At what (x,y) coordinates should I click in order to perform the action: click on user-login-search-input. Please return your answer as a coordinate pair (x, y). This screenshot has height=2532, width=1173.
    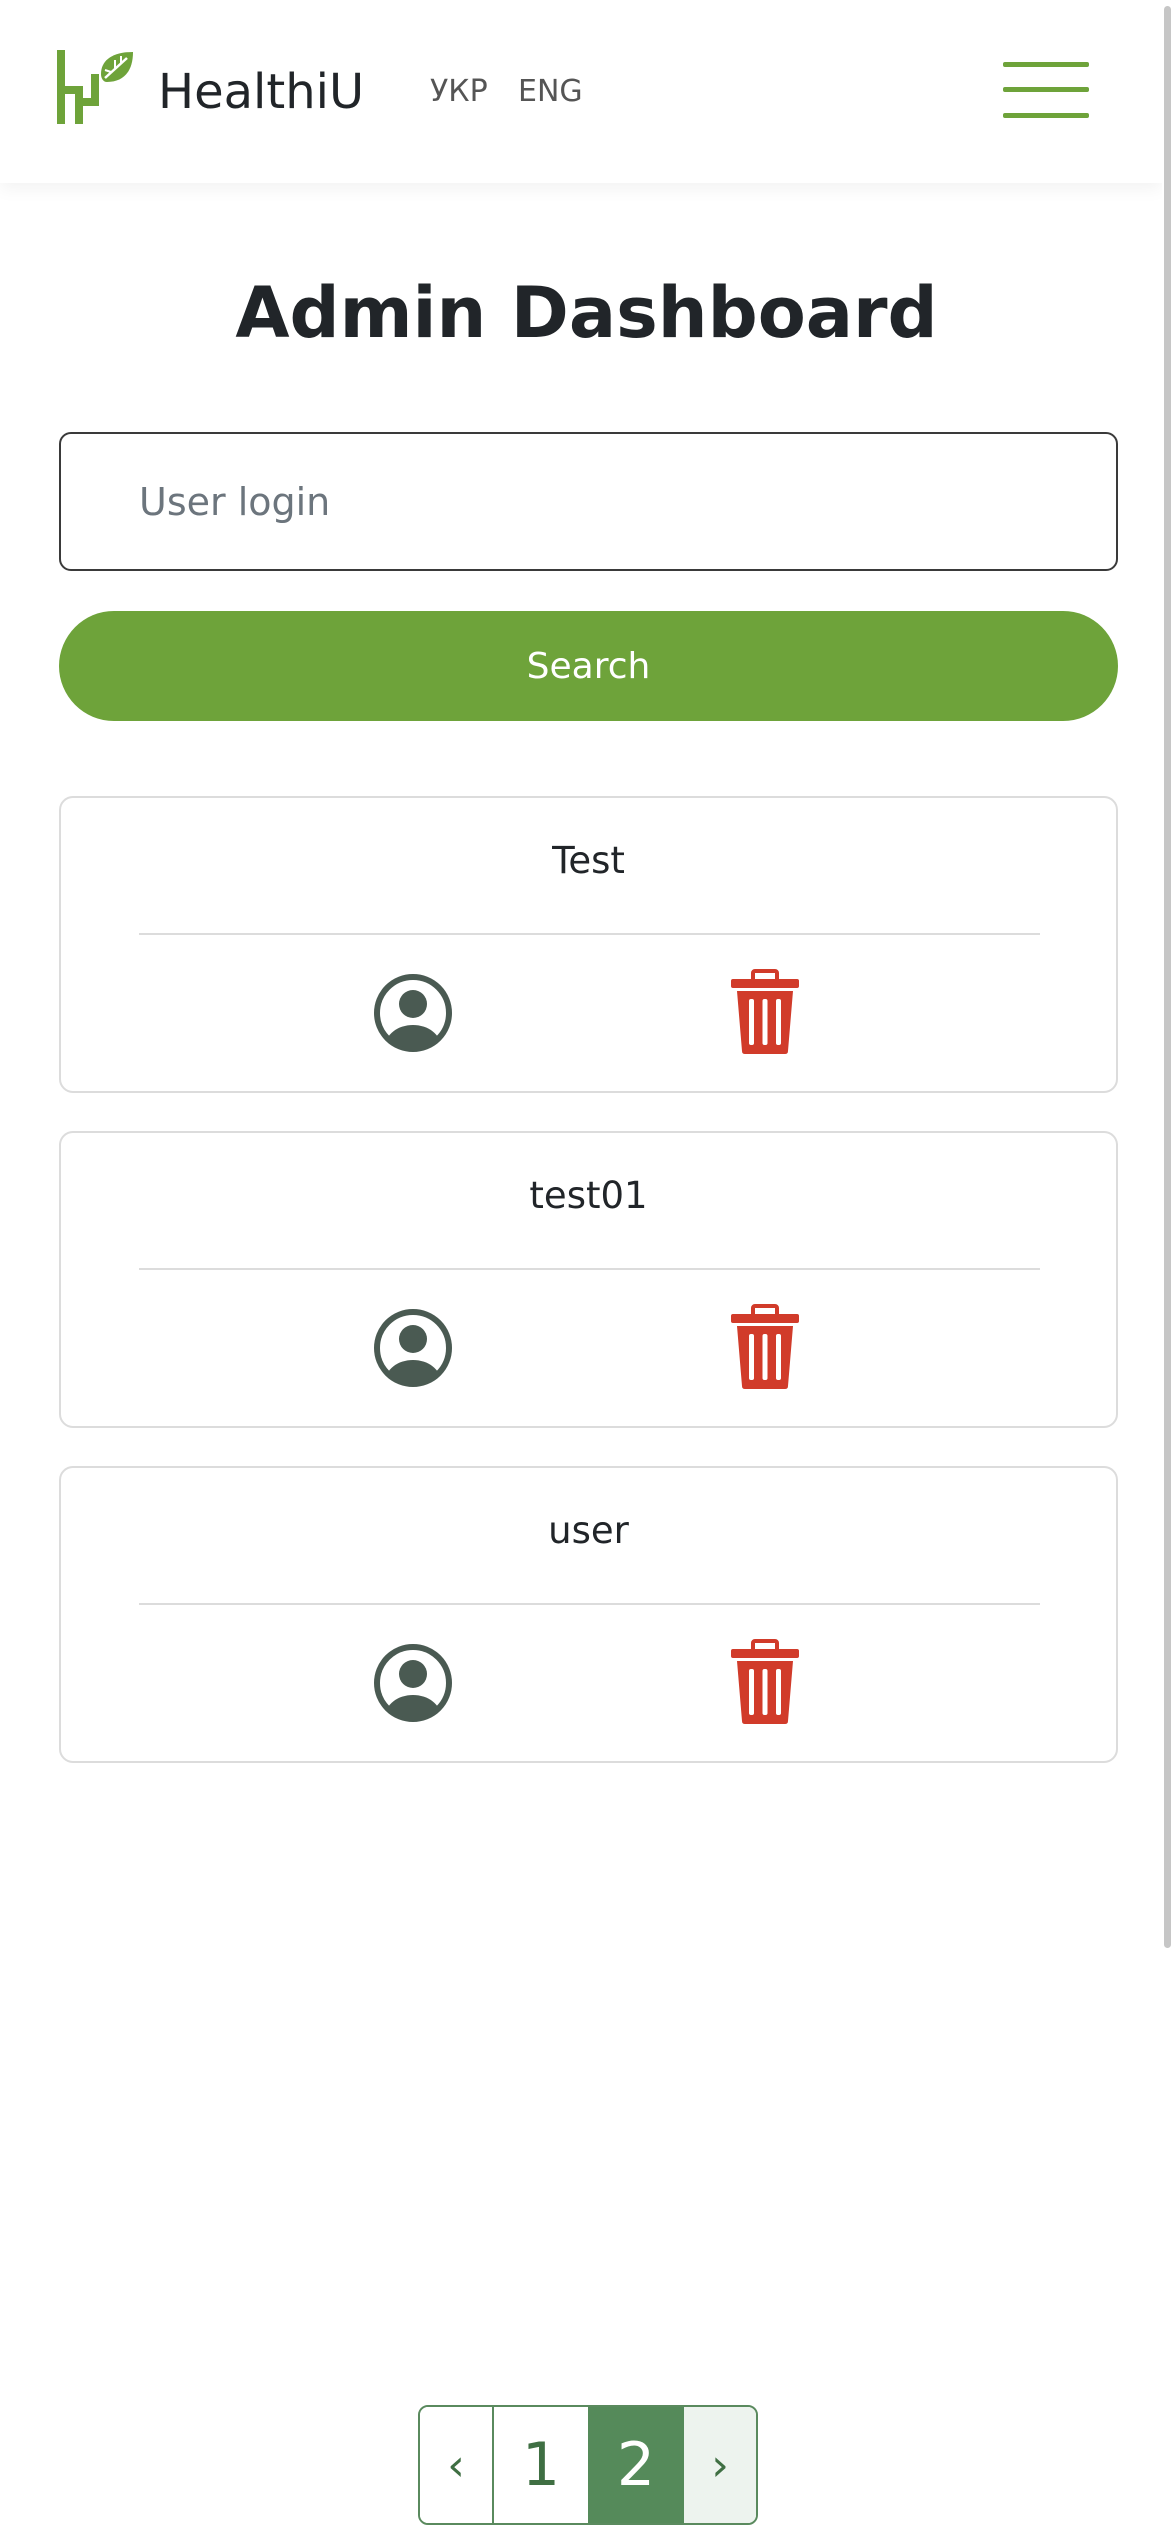
    Looking at the image, I should click on (588, 501).